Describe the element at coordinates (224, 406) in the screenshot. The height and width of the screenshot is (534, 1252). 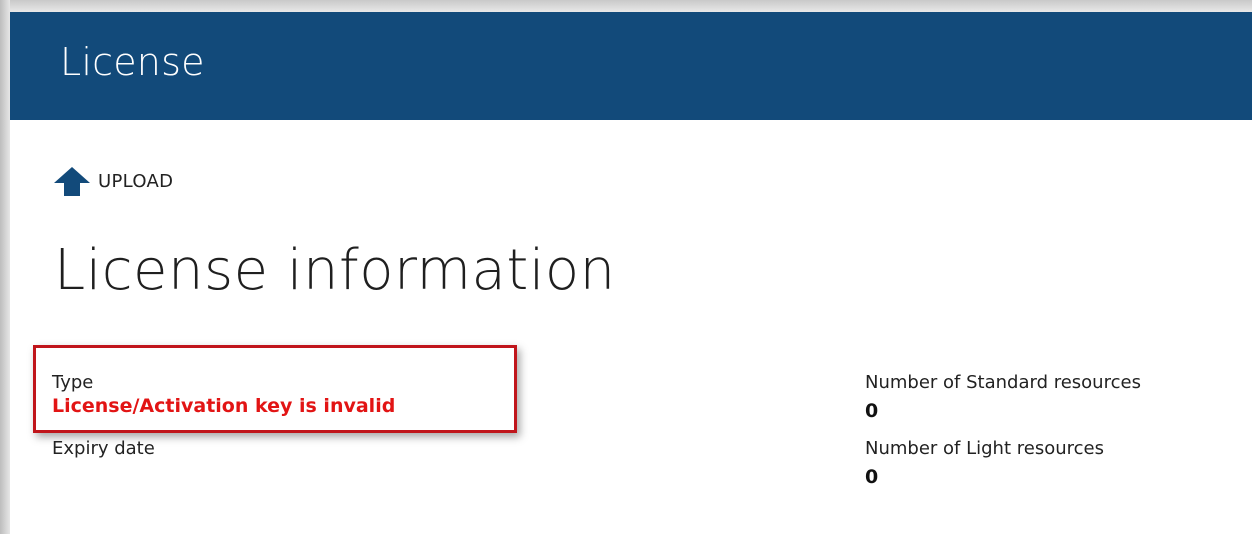
I see `type-value: License/Activation key is invalid` at that location.